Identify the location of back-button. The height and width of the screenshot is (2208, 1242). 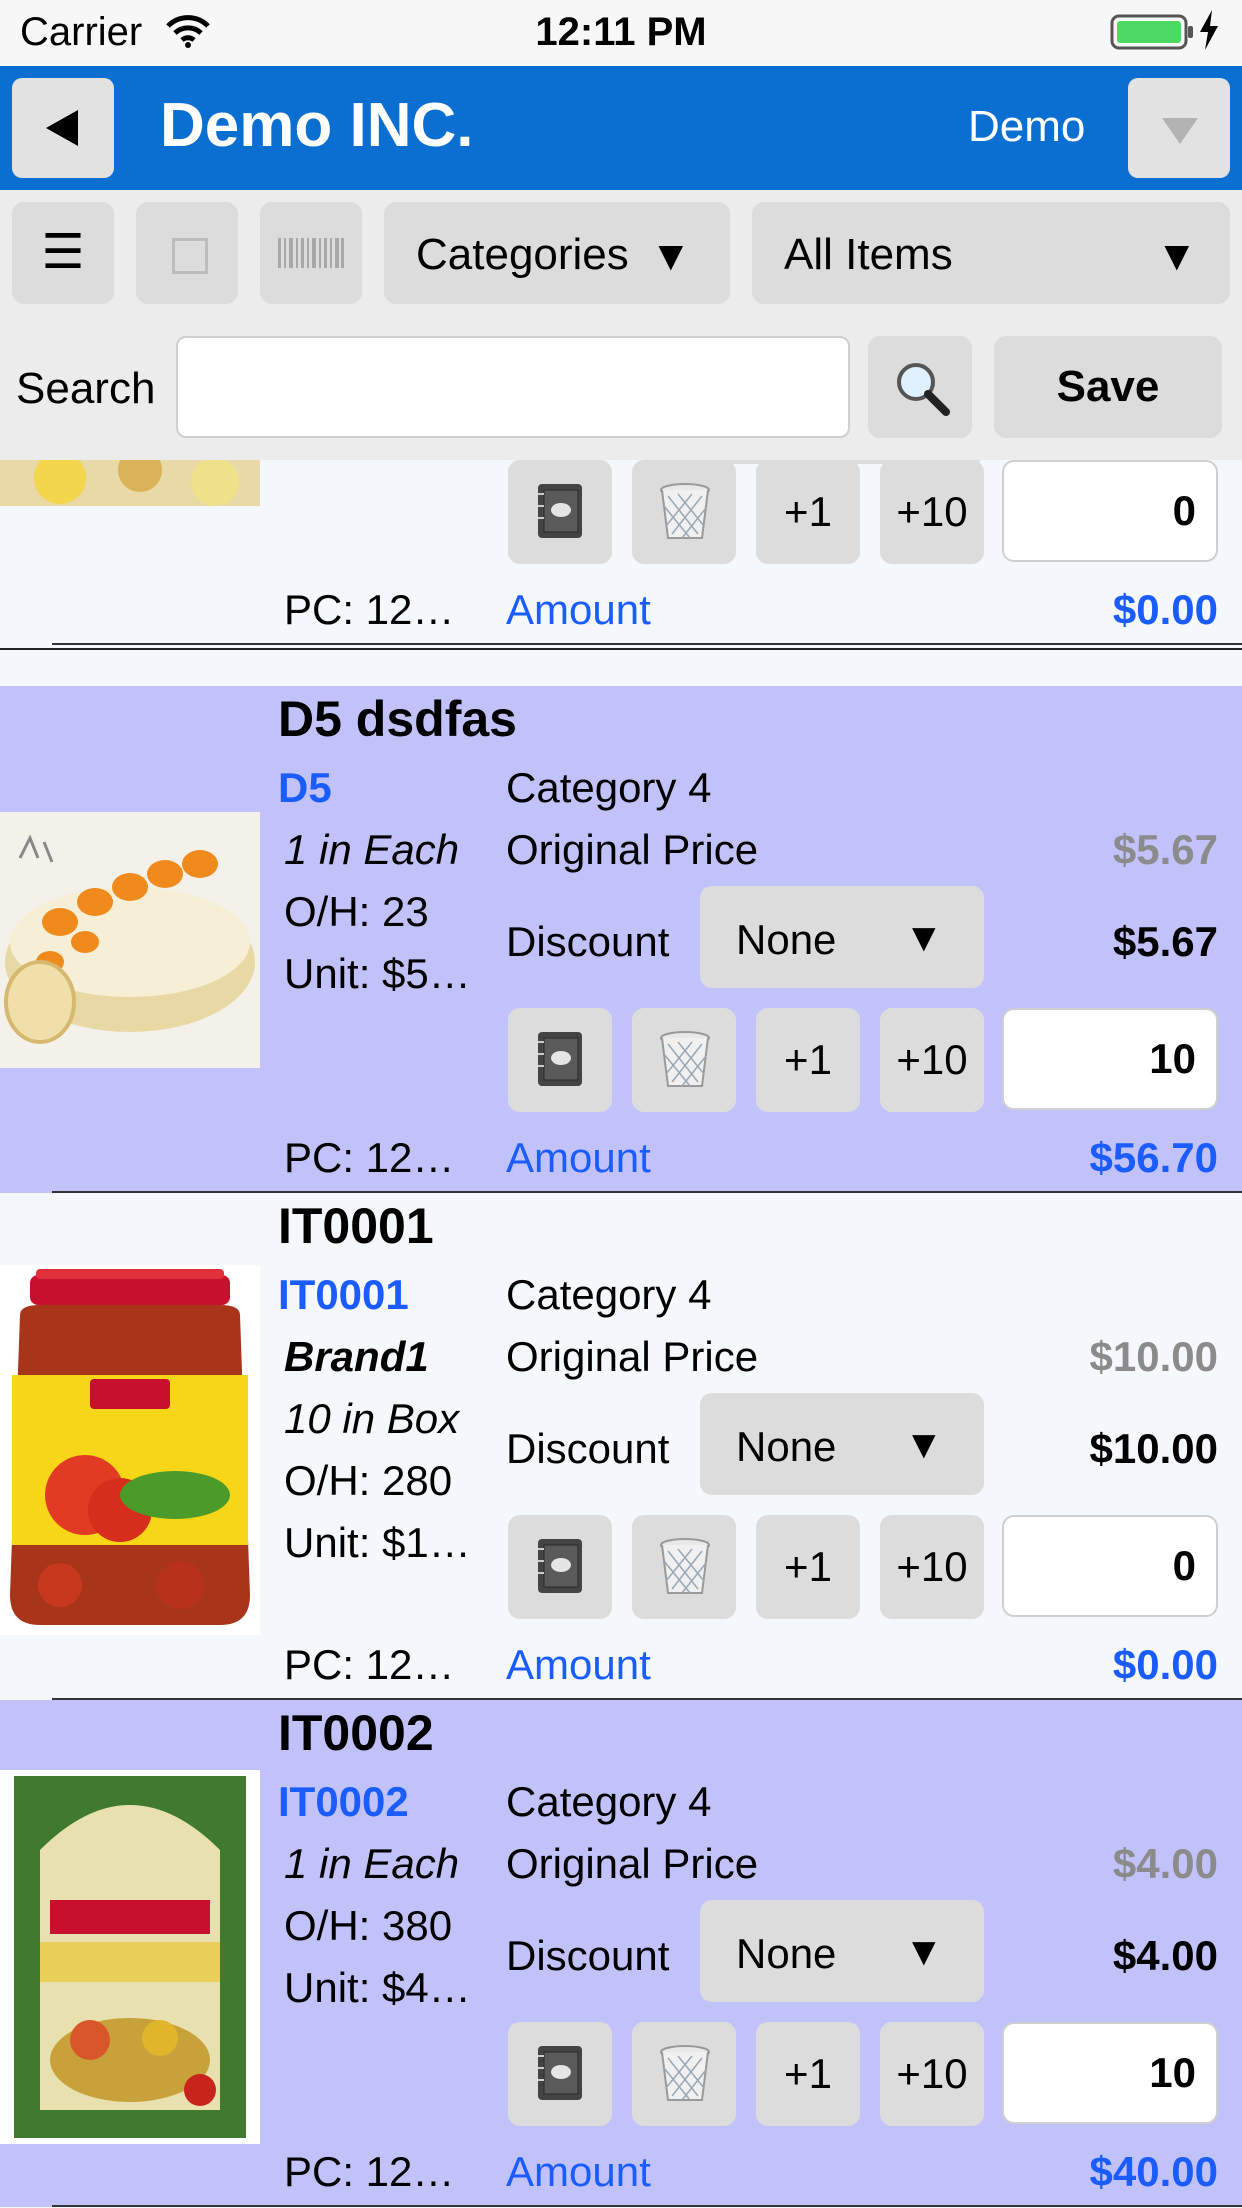
(63, 128).